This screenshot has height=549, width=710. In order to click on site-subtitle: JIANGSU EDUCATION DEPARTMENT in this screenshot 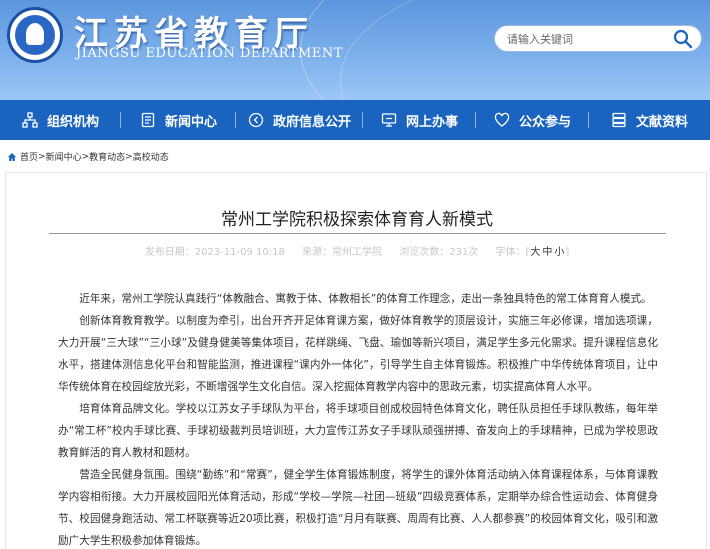, I will do `click(209, 53)`.